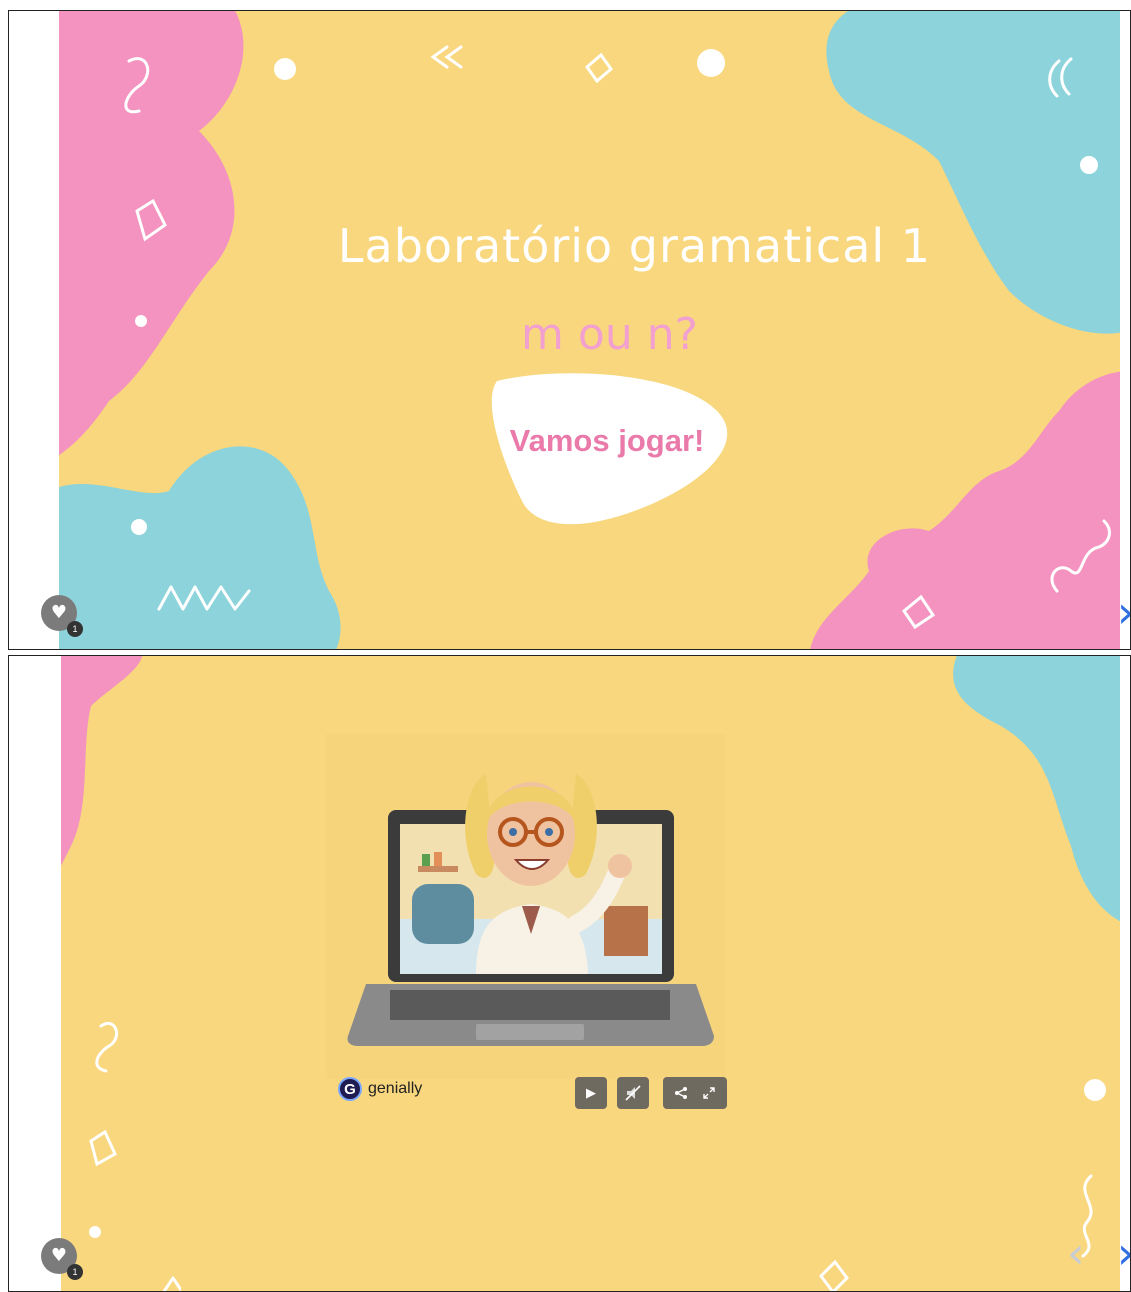 This screenshot has height=1292, width=1131. What do you see at coordinates (709, 1093) in the screenshot?
I see `fullscreen-icon` at bounding box center [709, 1093].